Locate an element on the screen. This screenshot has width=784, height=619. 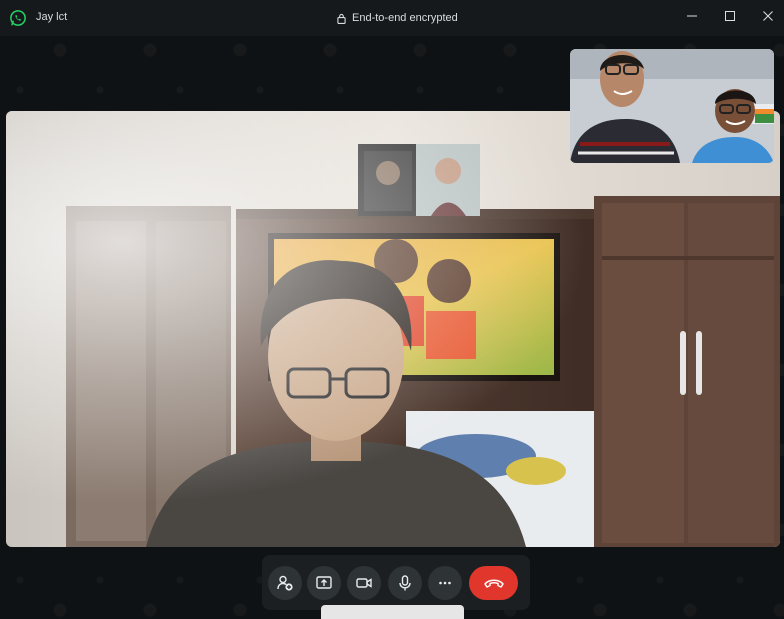
mute-button is located at coordinates (405, 583).